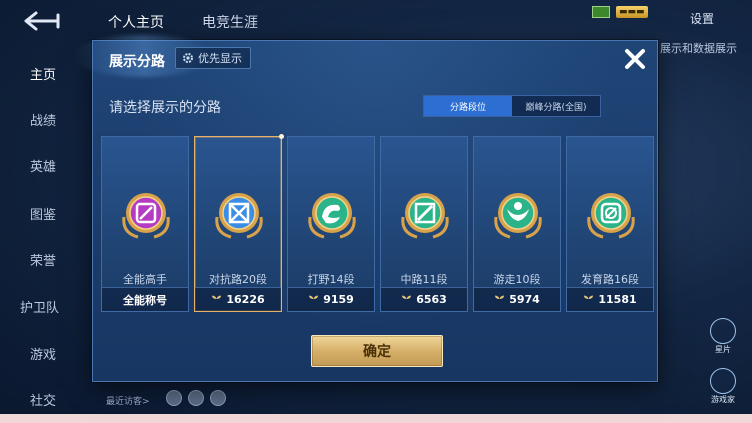  What do you see at coordinates (723, 381) in the screenshot?
I see `gamer-tool-icon` at bounding box center [723, 381].